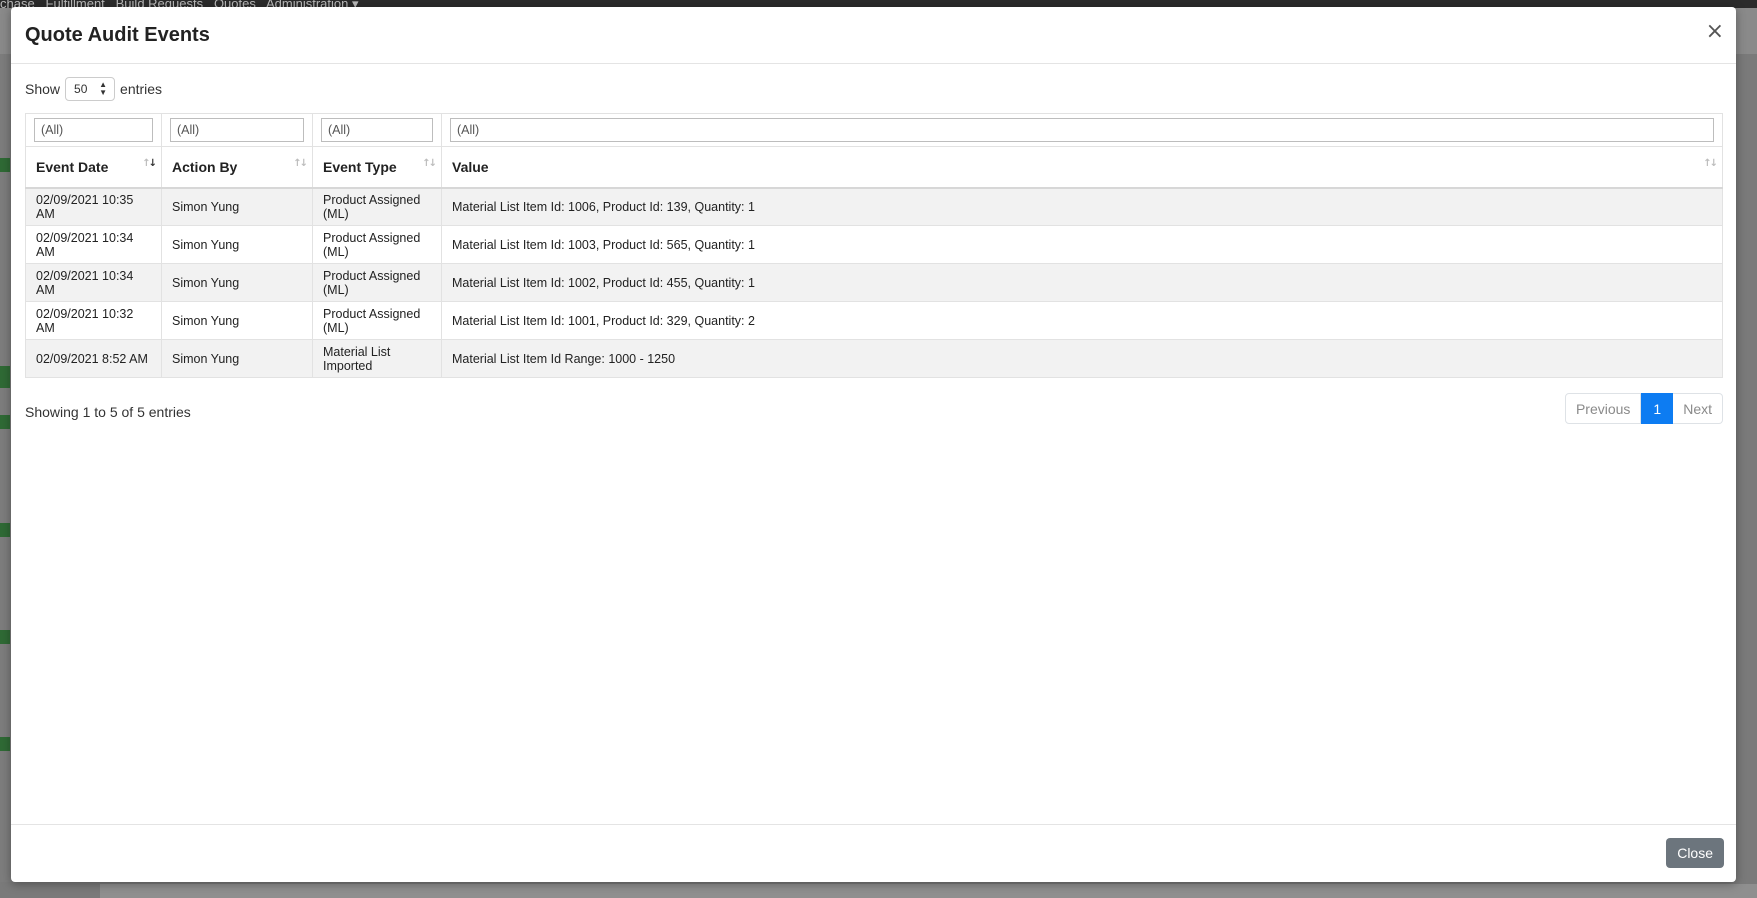  I want to click on event-type-filter: (All), so click(377, 130).